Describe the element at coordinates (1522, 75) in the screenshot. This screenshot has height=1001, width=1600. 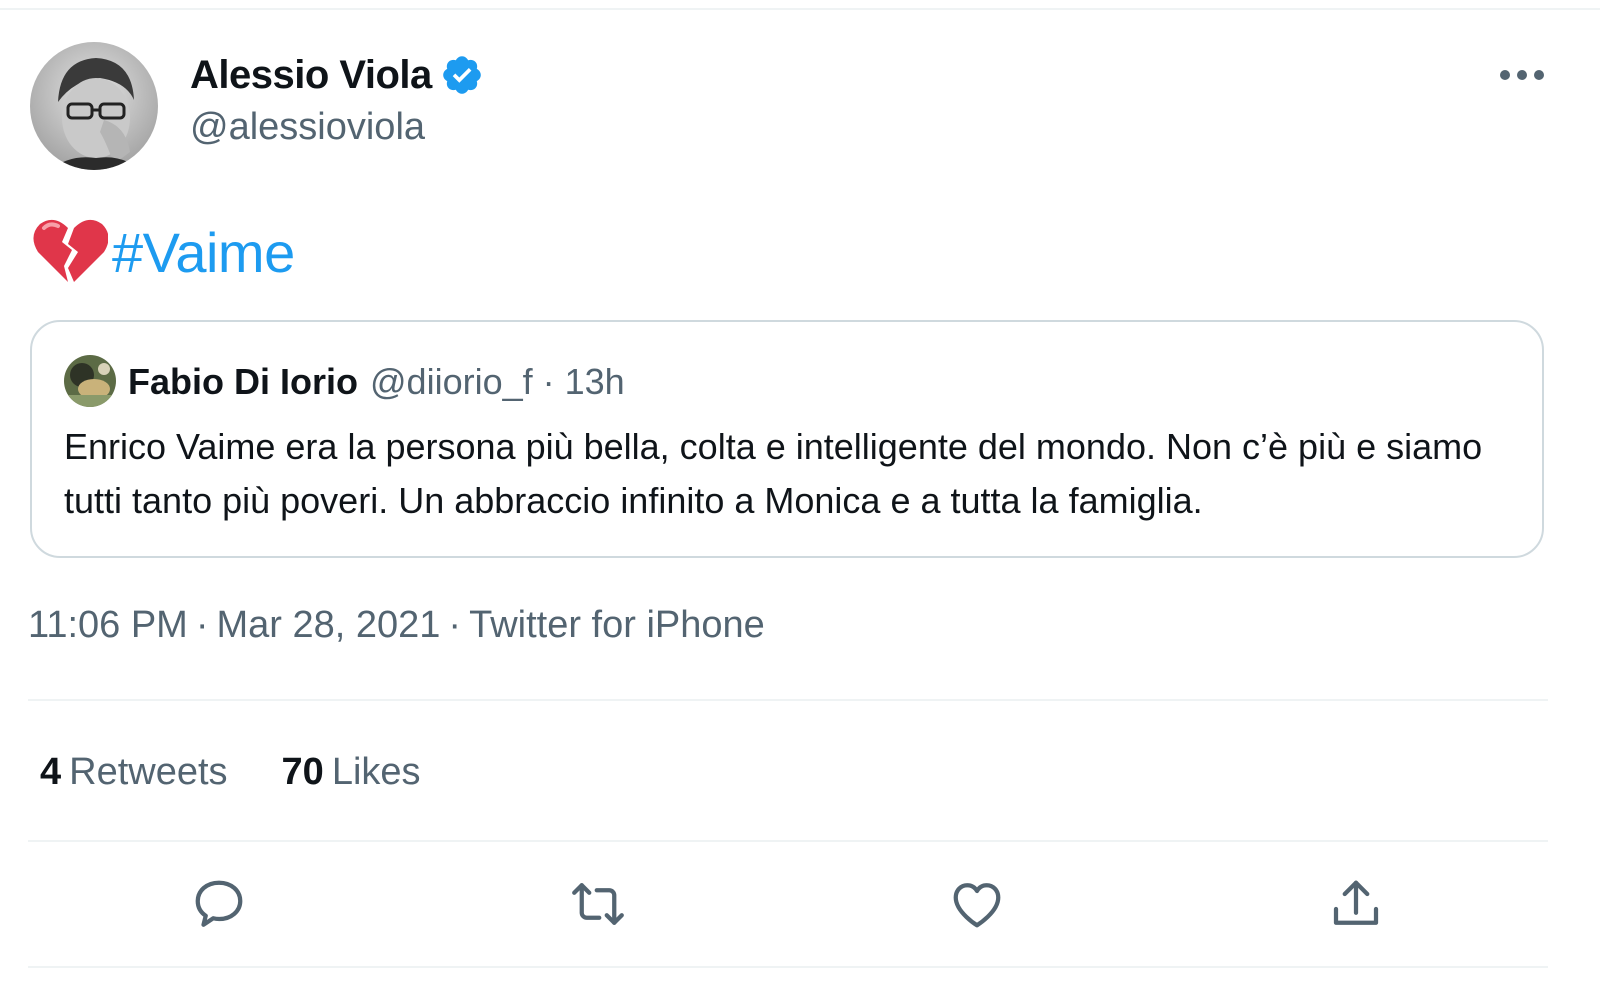
I see `more-options-icon` at that location.